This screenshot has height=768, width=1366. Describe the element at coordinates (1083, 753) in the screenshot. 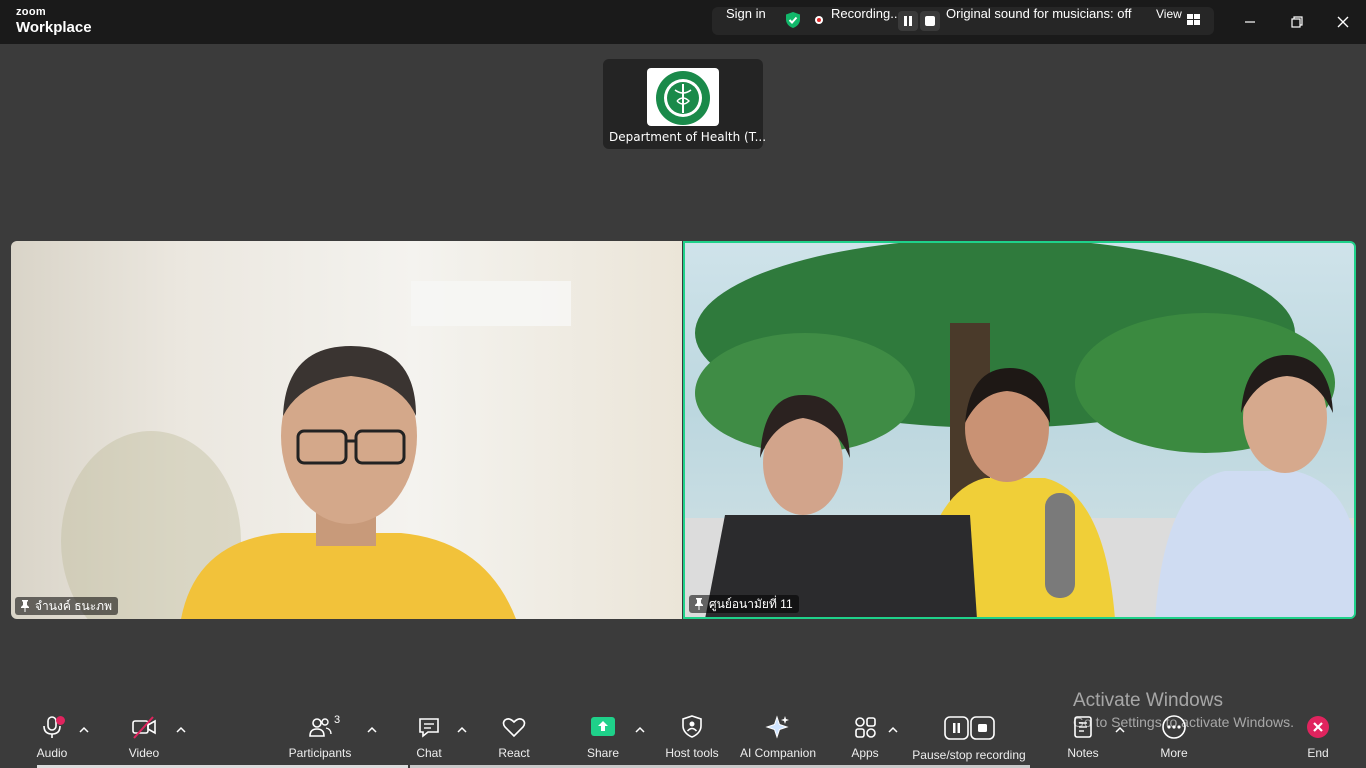

I see `notes-label: Notes` at that location.